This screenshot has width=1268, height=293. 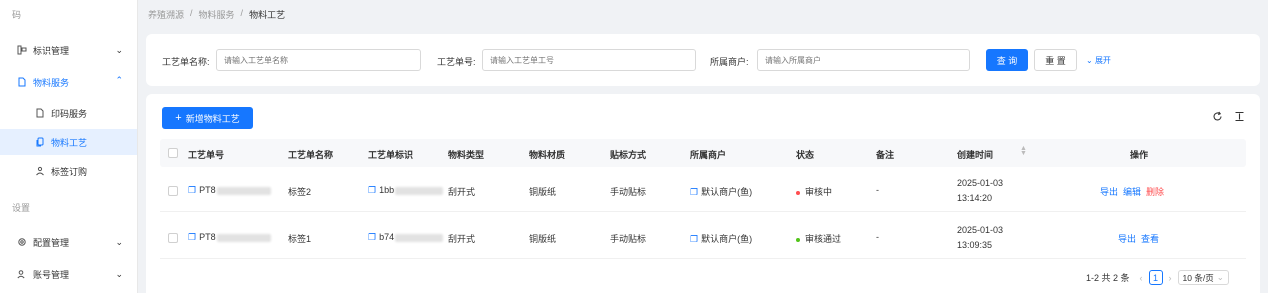 I want to click on sidebar-item-account: 账号管理 ⌄, so click(x=68, y=274).